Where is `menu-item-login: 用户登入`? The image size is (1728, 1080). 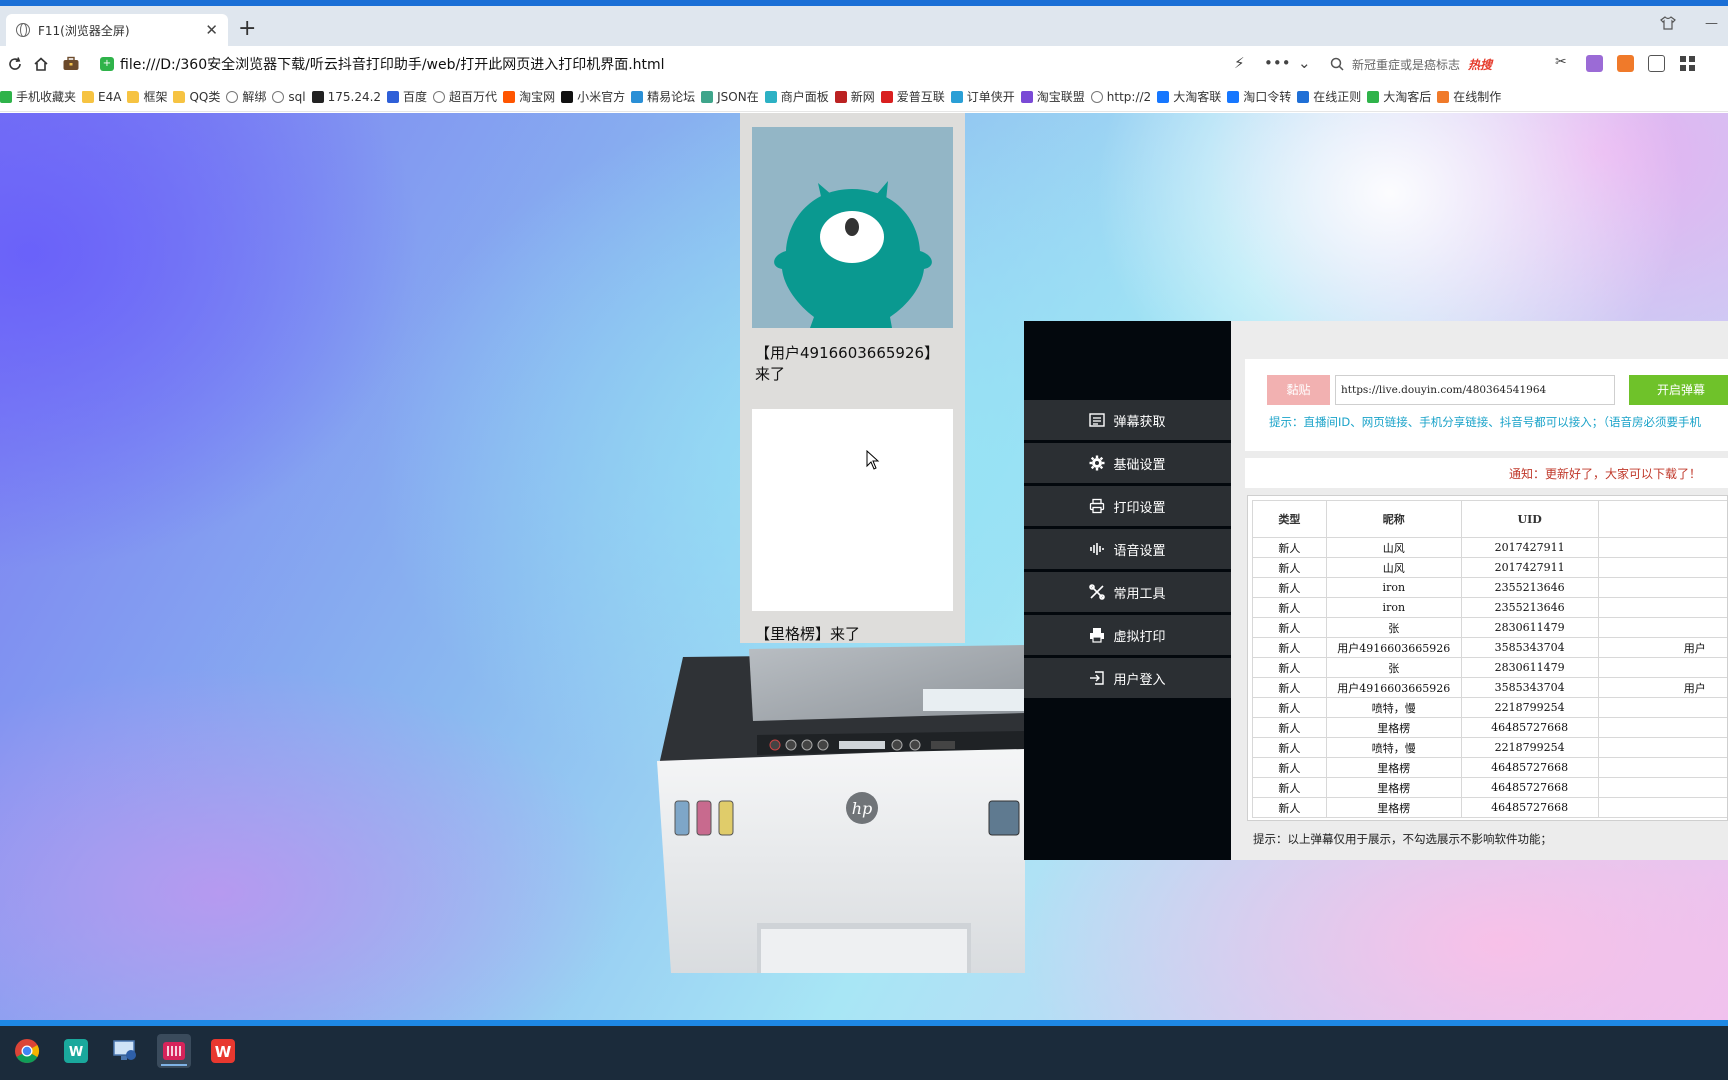
menu-item-login: 用户登入 is located at coordinates (1127, 678).